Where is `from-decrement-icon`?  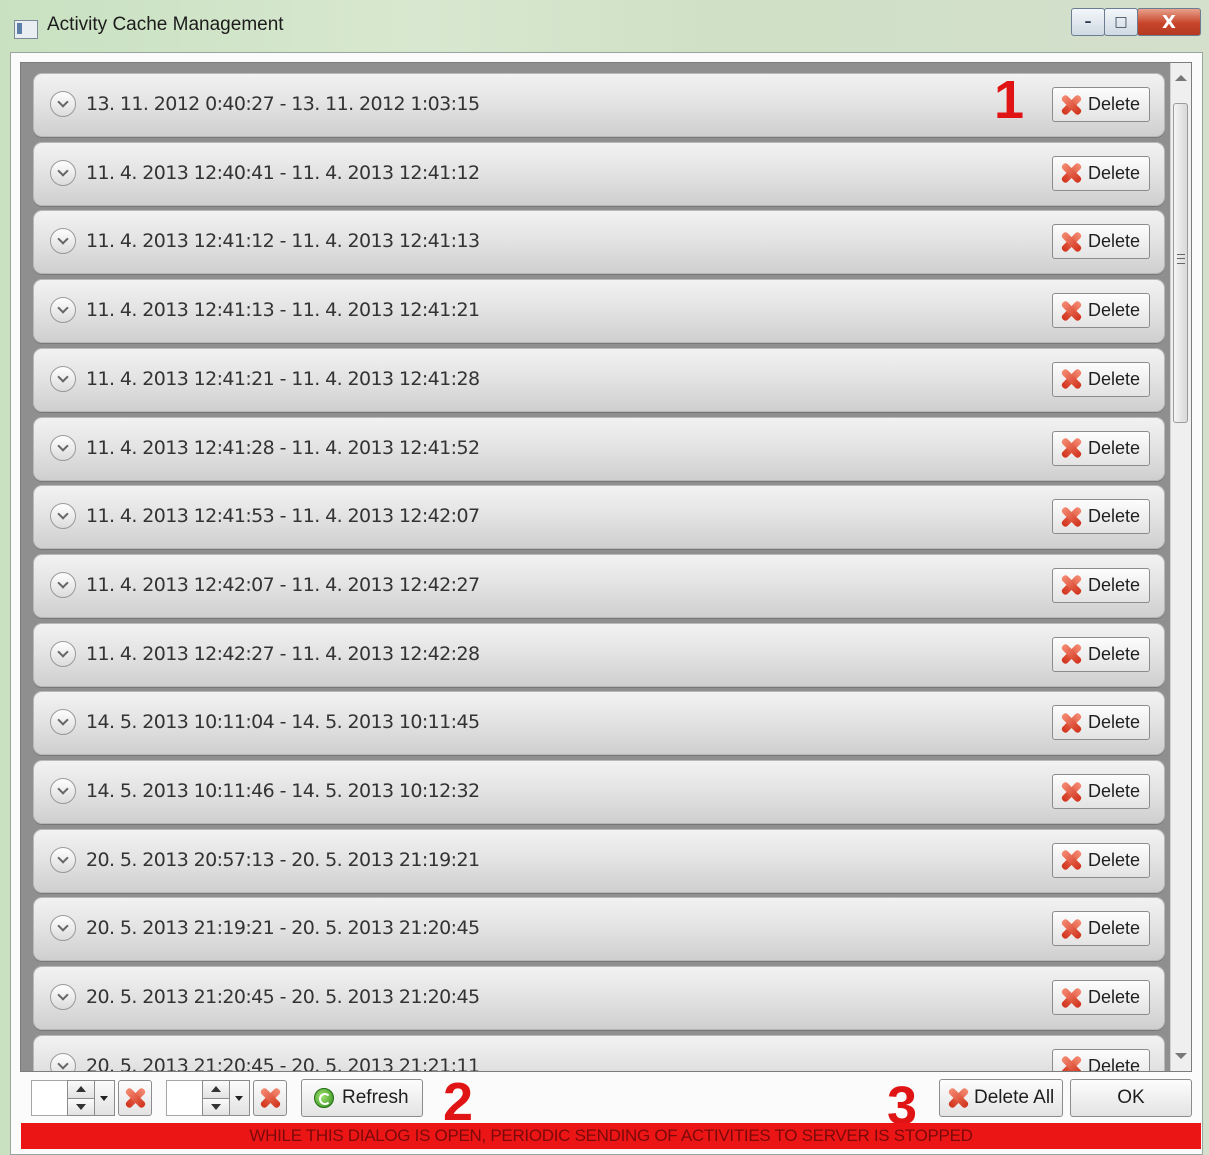
from-decrement-icon is located at coordinates (81, 1106).